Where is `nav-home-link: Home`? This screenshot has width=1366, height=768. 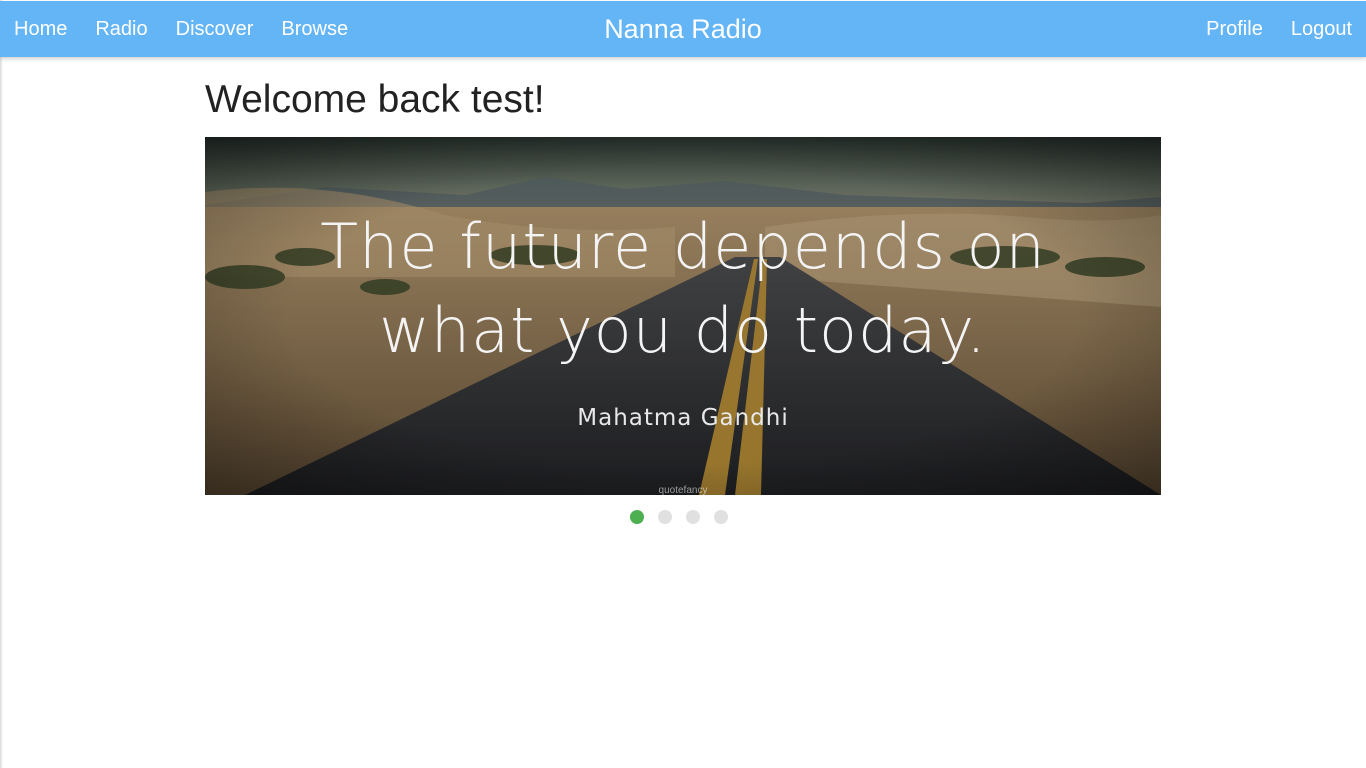 nav-home-link: Home is located at coordinates (40, 29).